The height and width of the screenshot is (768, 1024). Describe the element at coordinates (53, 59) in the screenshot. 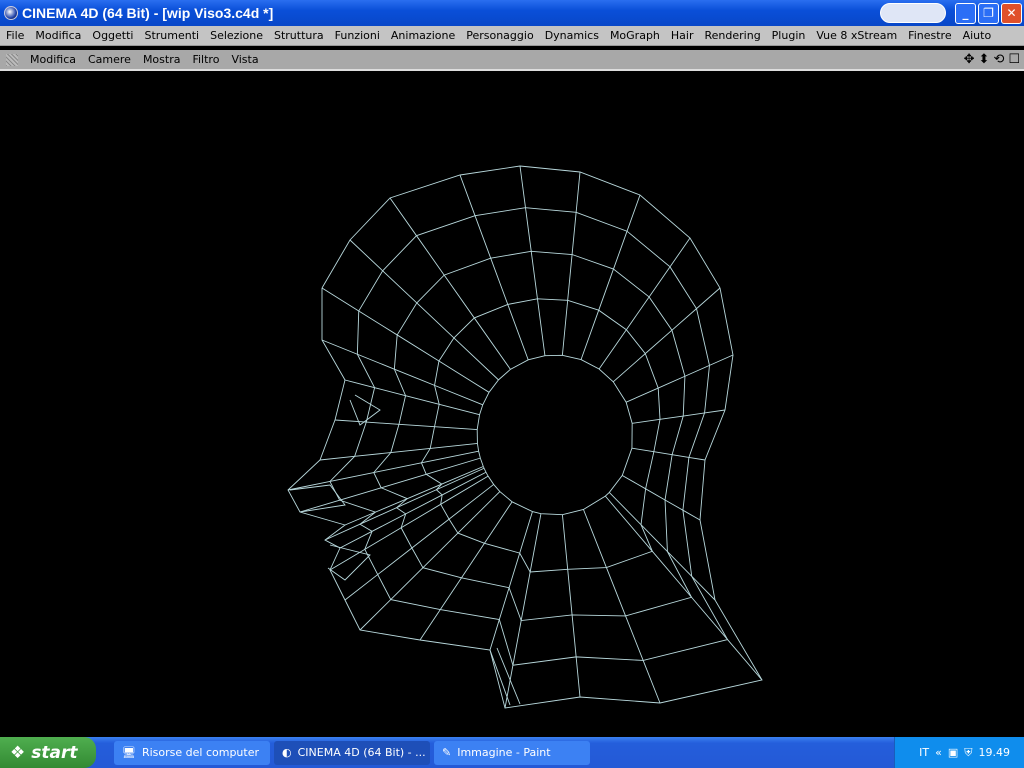

I see `viewport-menu-modifica: Modifica` at that location.